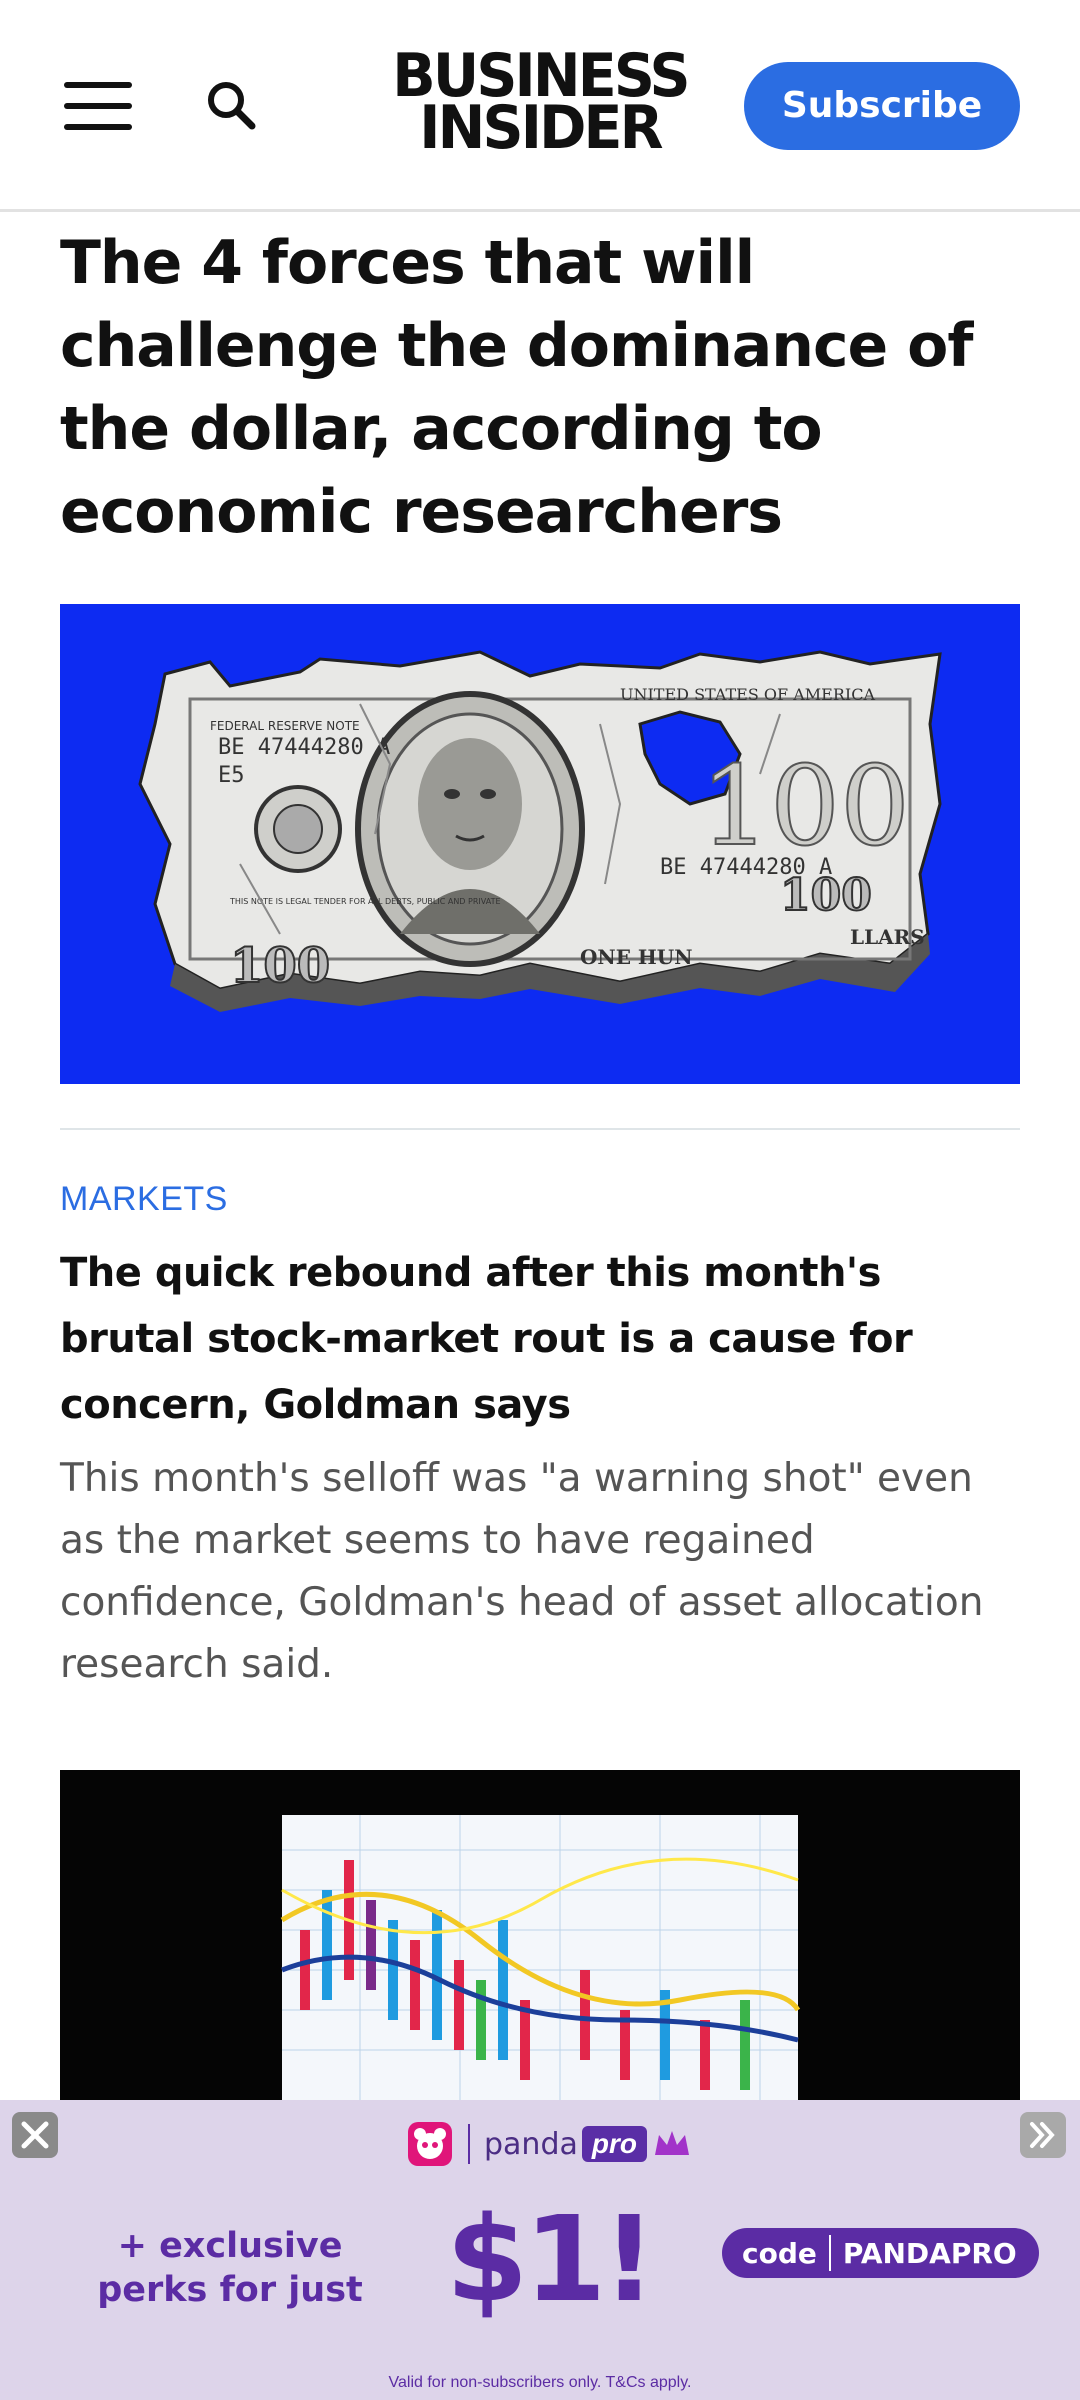  I want to click on close-icon, so click(35, 2135).